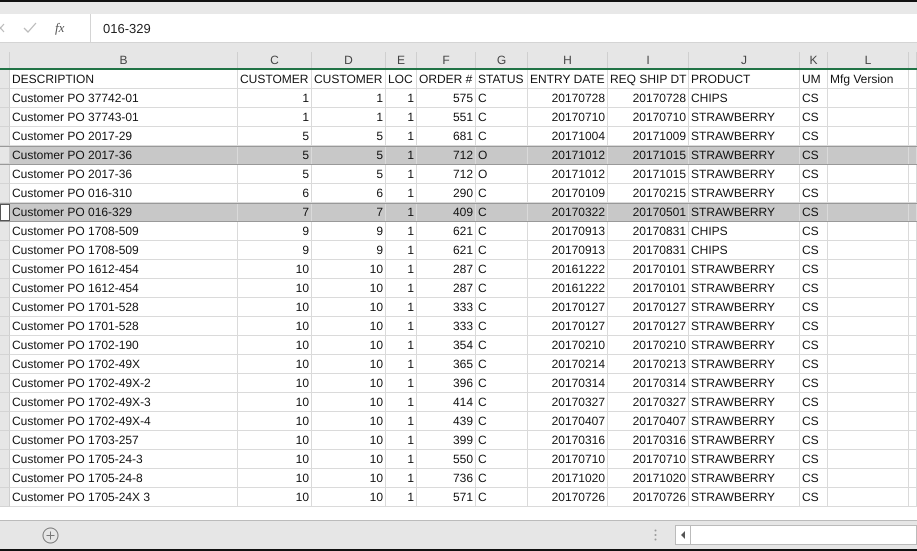 This screenshot has width=917, height=551. Describe the element at coordinates (446, 250) in the screenshot. I see `table-cell: 621` at that location.